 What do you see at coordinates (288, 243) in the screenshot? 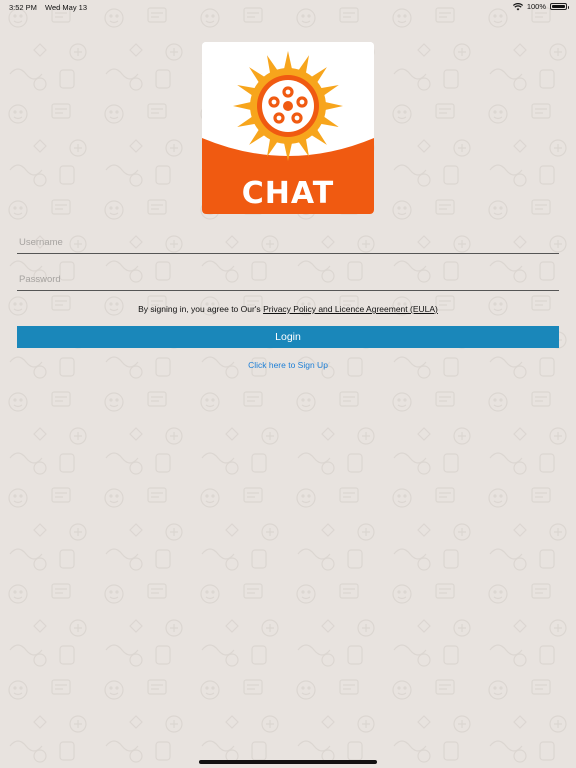
I see `username-field` at bounding box center [288, 243].